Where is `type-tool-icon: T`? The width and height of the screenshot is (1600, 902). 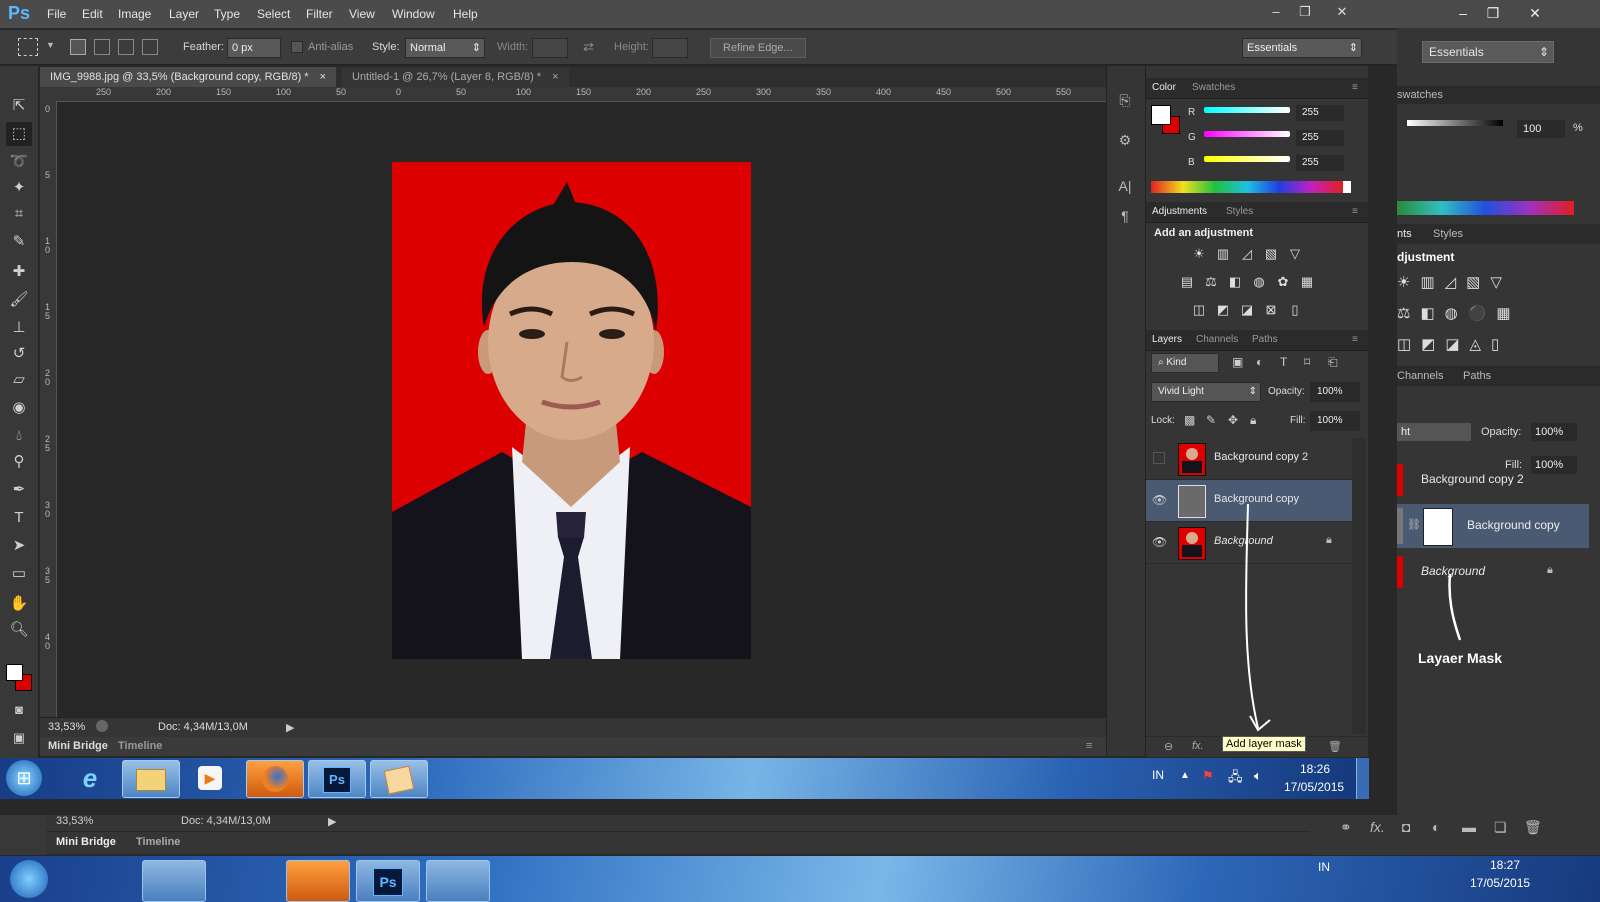
type-tool-icon: T is located at coordinates (19, 518).